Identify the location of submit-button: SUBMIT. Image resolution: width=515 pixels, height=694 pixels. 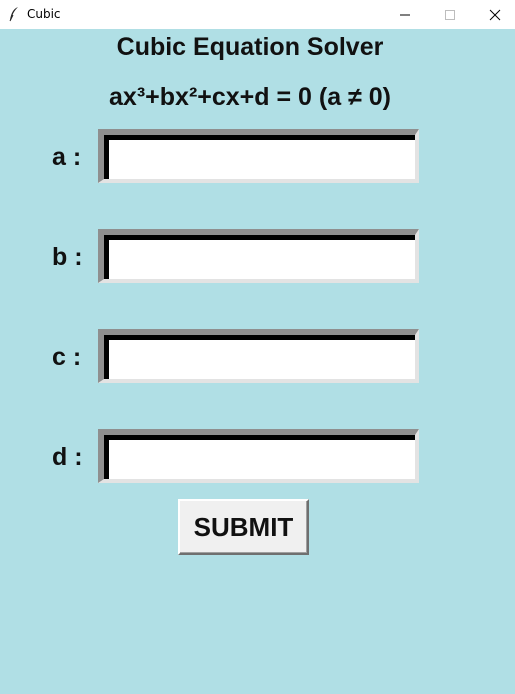
(243, 527).